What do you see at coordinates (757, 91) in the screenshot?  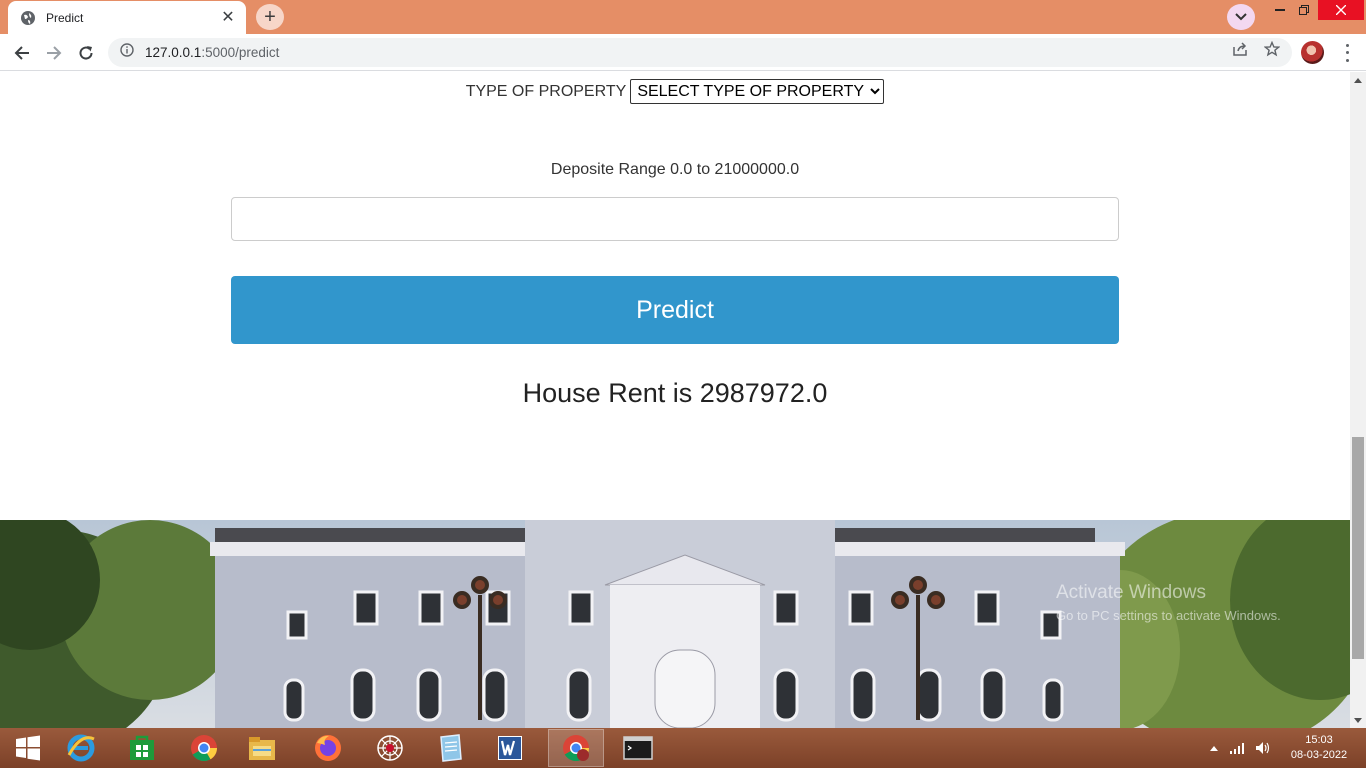 I see `property-type-select: SELECT TYPE OF PROPERTY` at bounding box center [757, 91].